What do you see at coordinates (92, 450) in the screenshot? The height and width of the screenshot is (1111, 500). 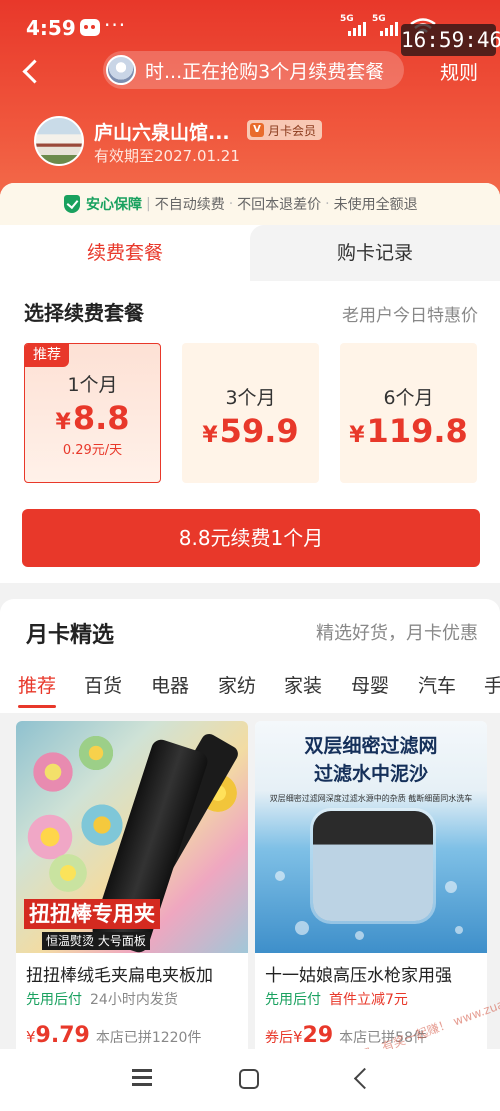 I see `plan-per-day: 0.29元/天` at bounding box center [92, 450].